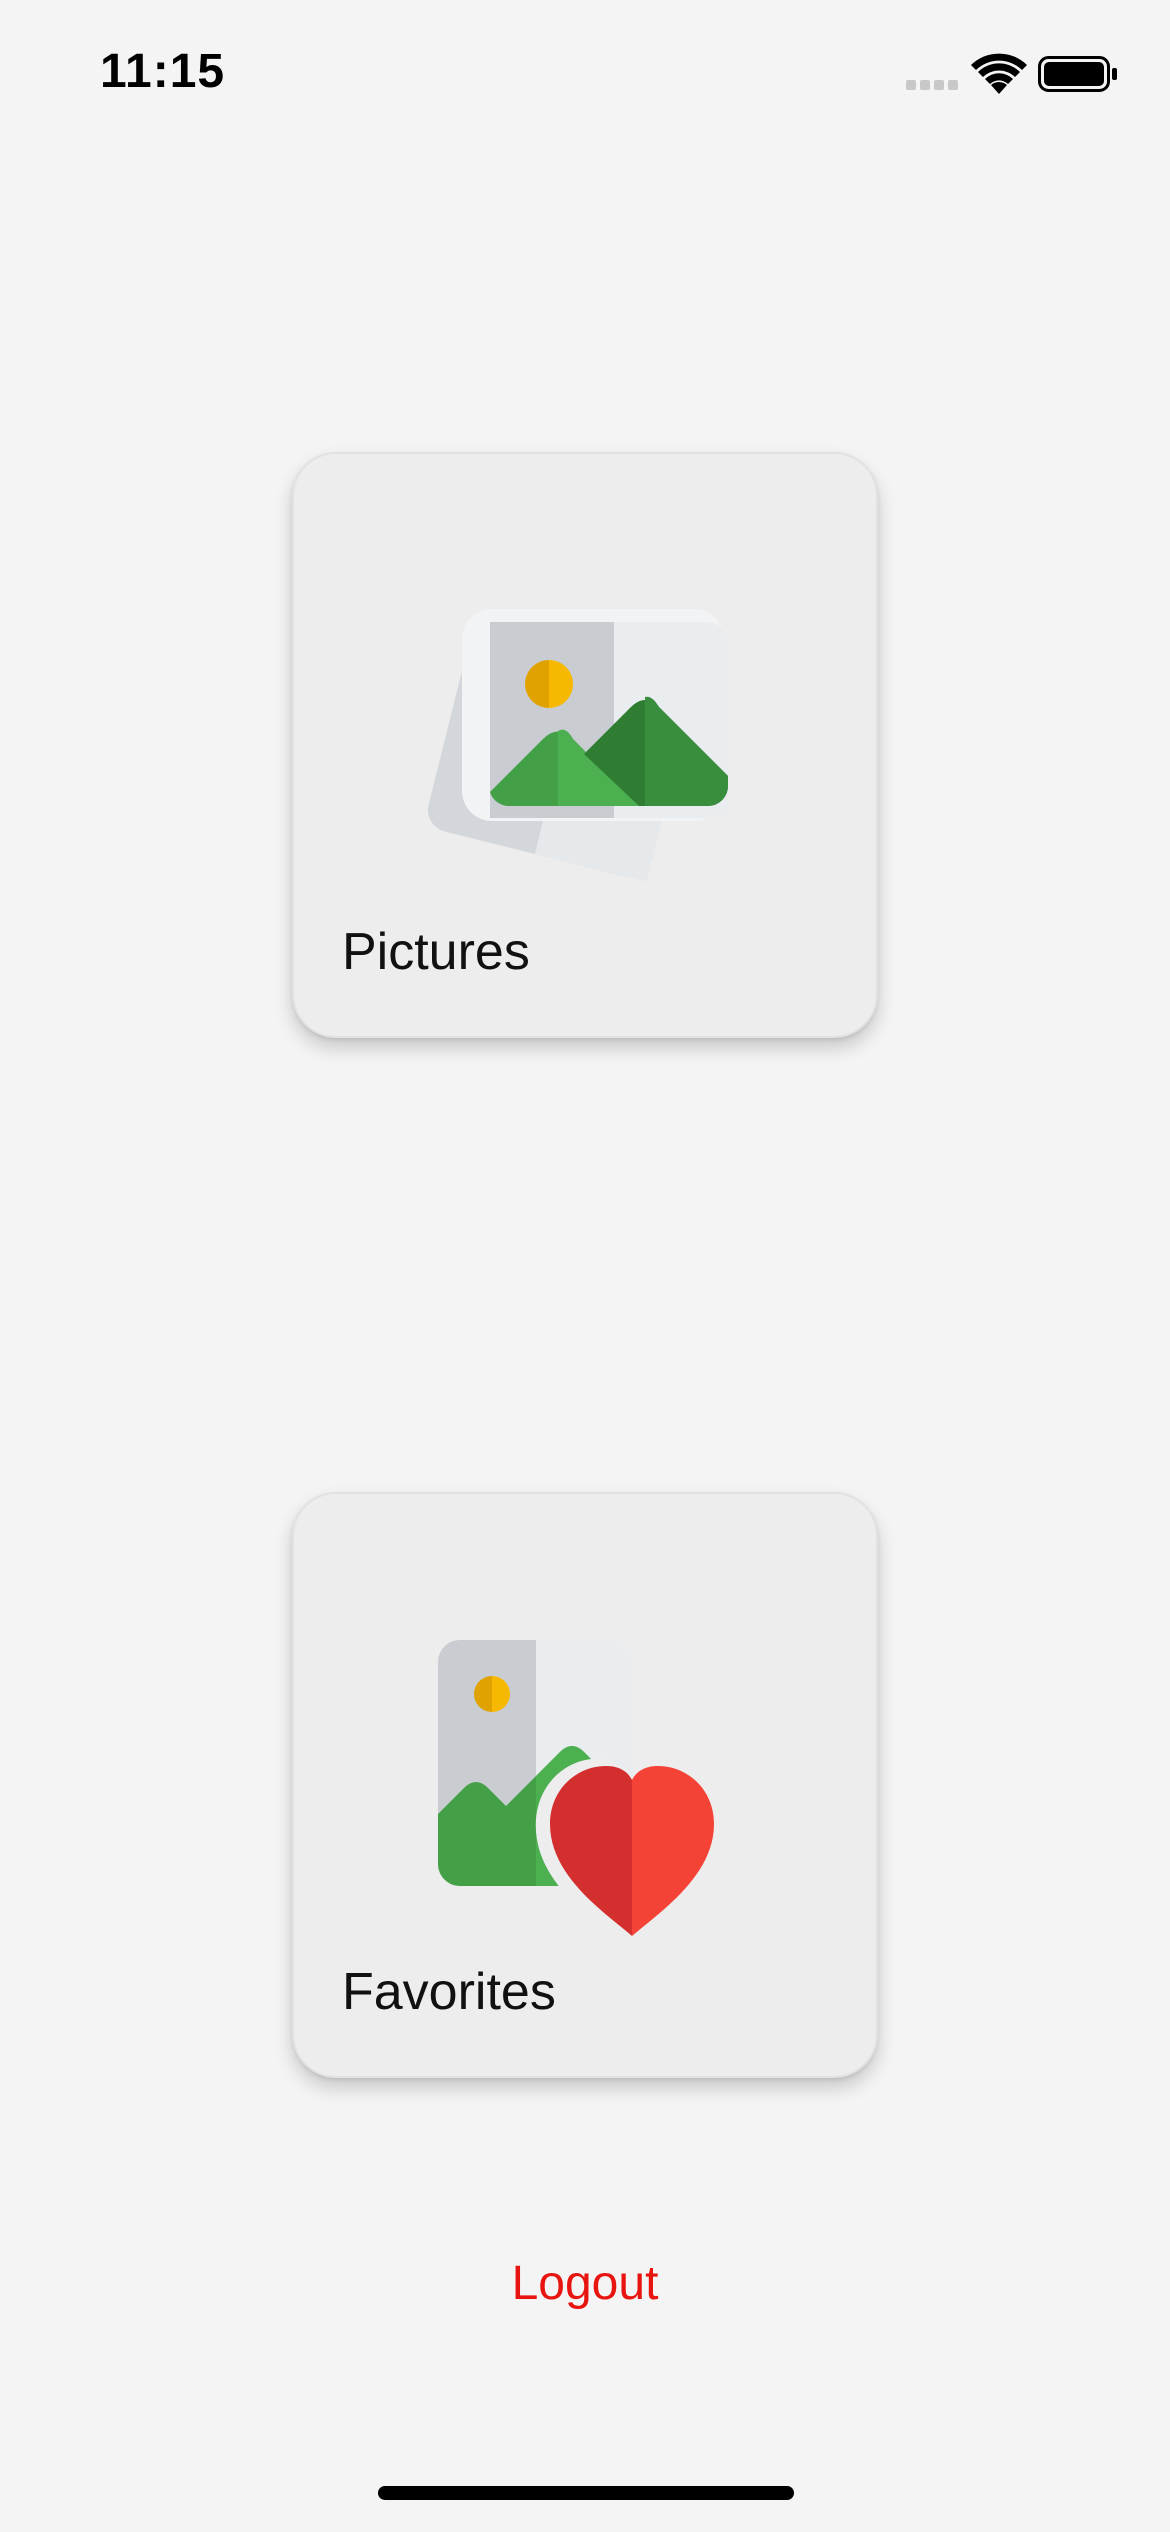 Image resolution: width=1170 pixels, height=2532 pixels. Describe the element at coordinates (449, 1992) in the screenshot. I see `favorites-label: Favorites` at that location.